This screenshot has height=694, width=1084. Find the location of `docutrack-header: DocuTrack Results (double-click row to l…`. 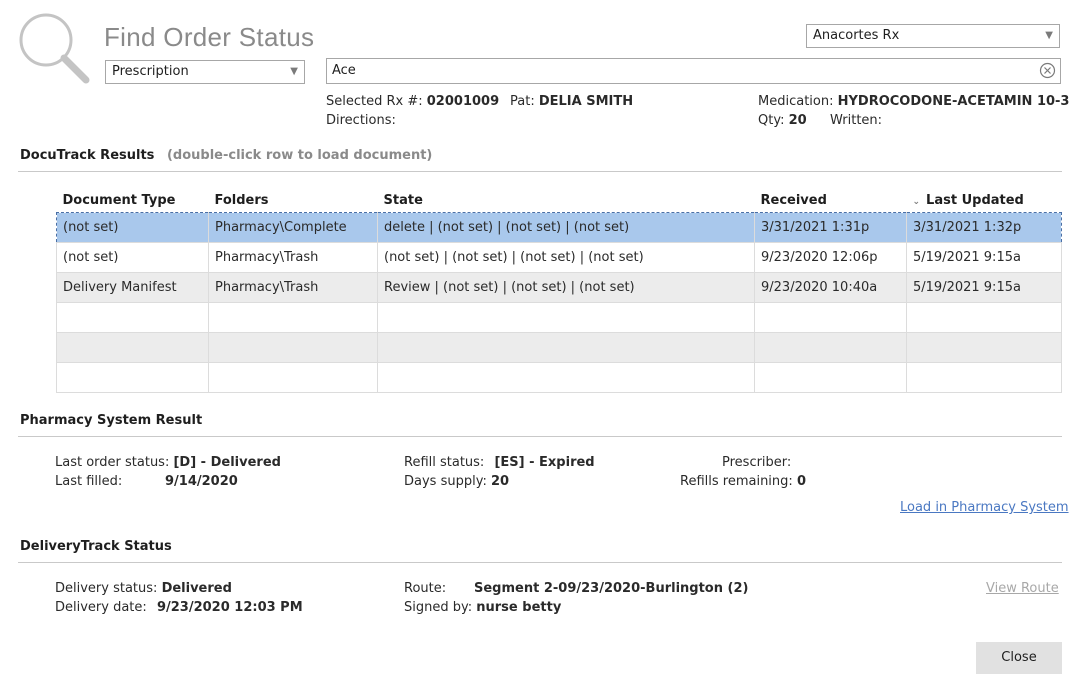

docutrack-header: DocuTrack Results (double-click row to l… is located at coordinates (226, 155).